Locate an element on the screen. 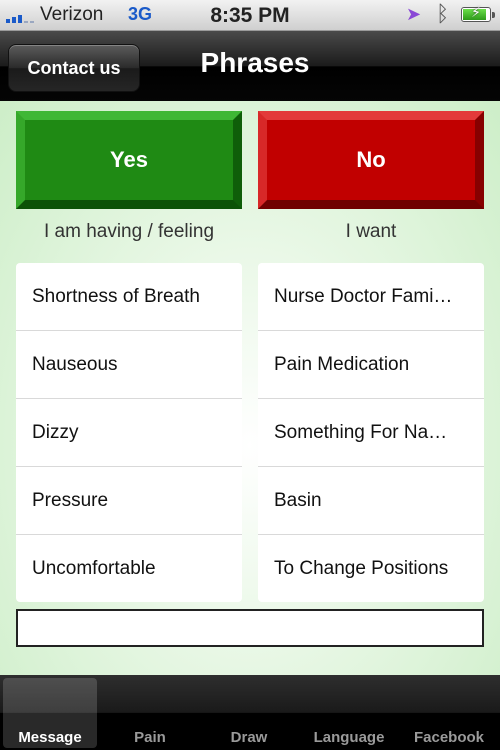 This screenshot has height=750, width=500. yes-button: Yes is located at coordinates (129, 160).